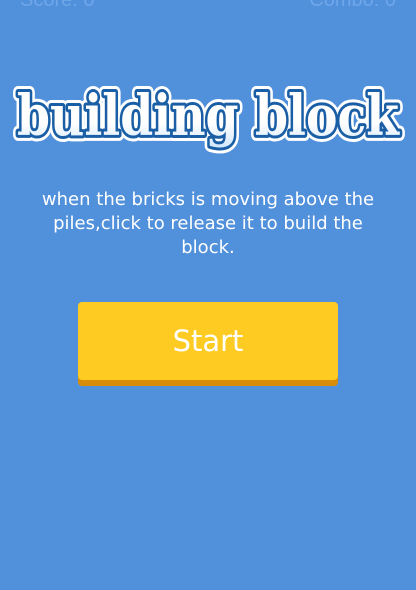 This screenshot has height=590, width=416. What do you see at coordinates (57, 5) in the screenshot?
I see `score-label: Score: 0` at bounding box center [57, 5].